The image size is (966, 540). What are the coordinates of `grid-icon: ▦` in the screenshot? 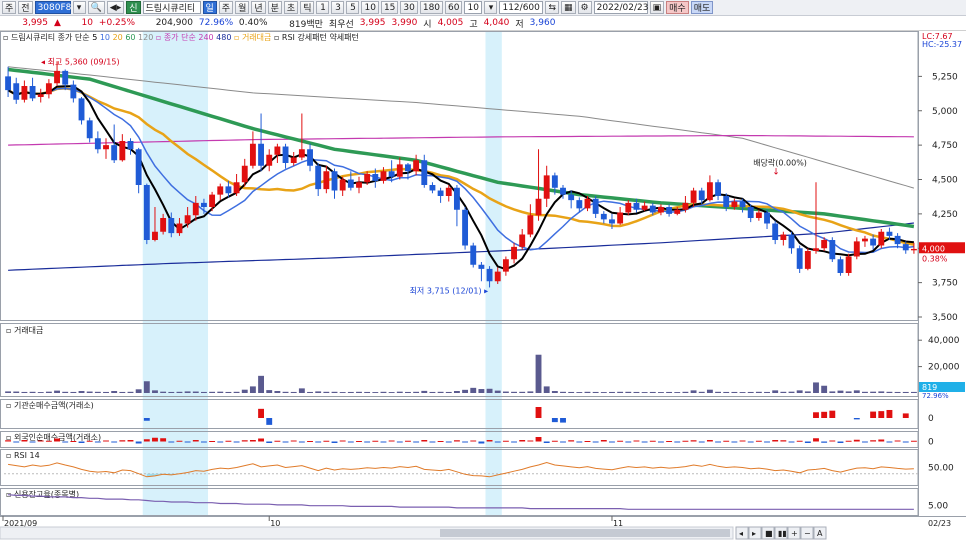 It's located at (568, 7).